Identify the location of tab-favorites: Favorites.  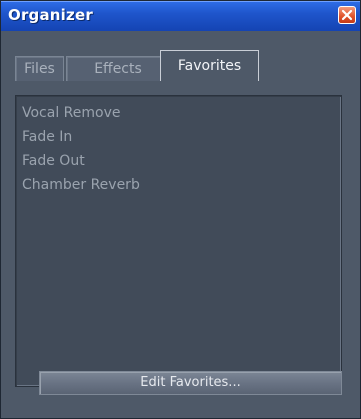
(209, 65).